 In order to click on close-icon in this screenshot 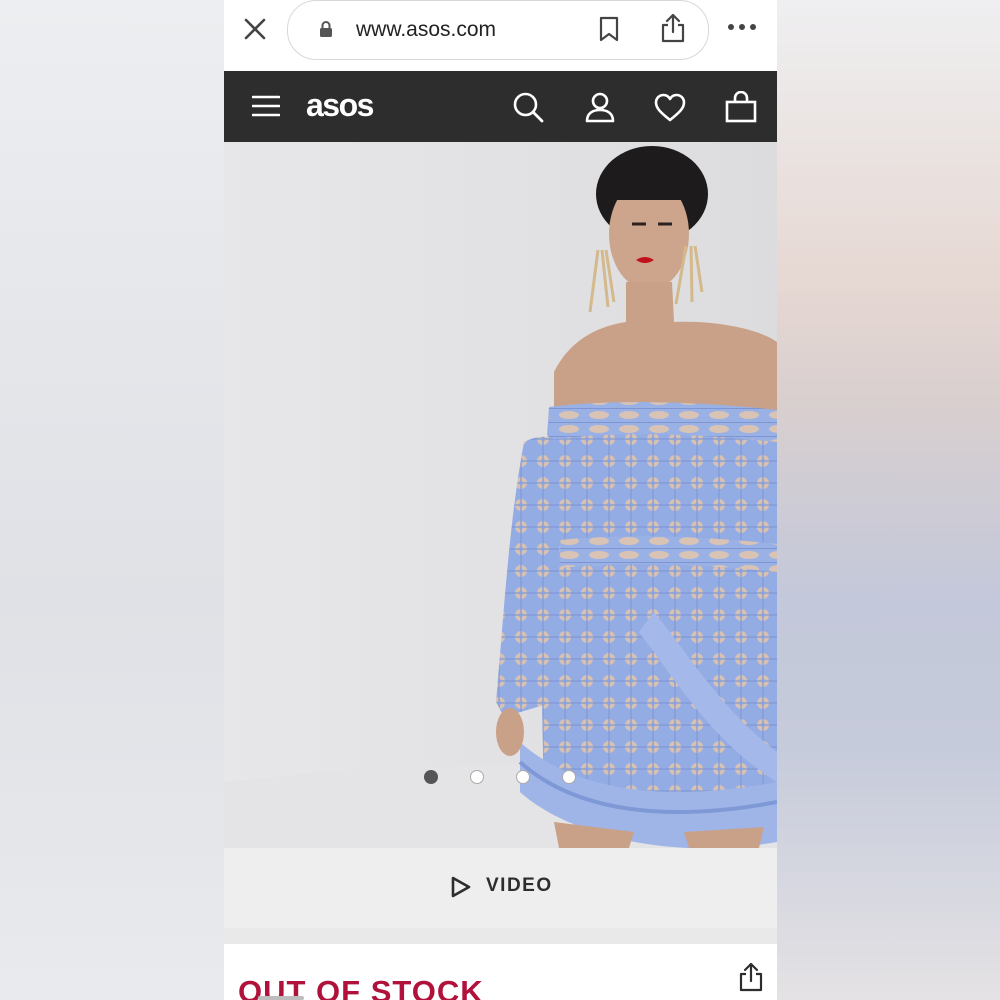, I will do `click(255, 29)`.